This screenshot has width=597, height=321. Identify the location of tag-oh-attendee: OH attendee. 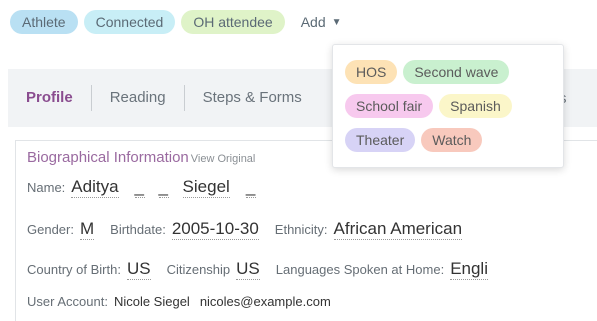
(233, 22).